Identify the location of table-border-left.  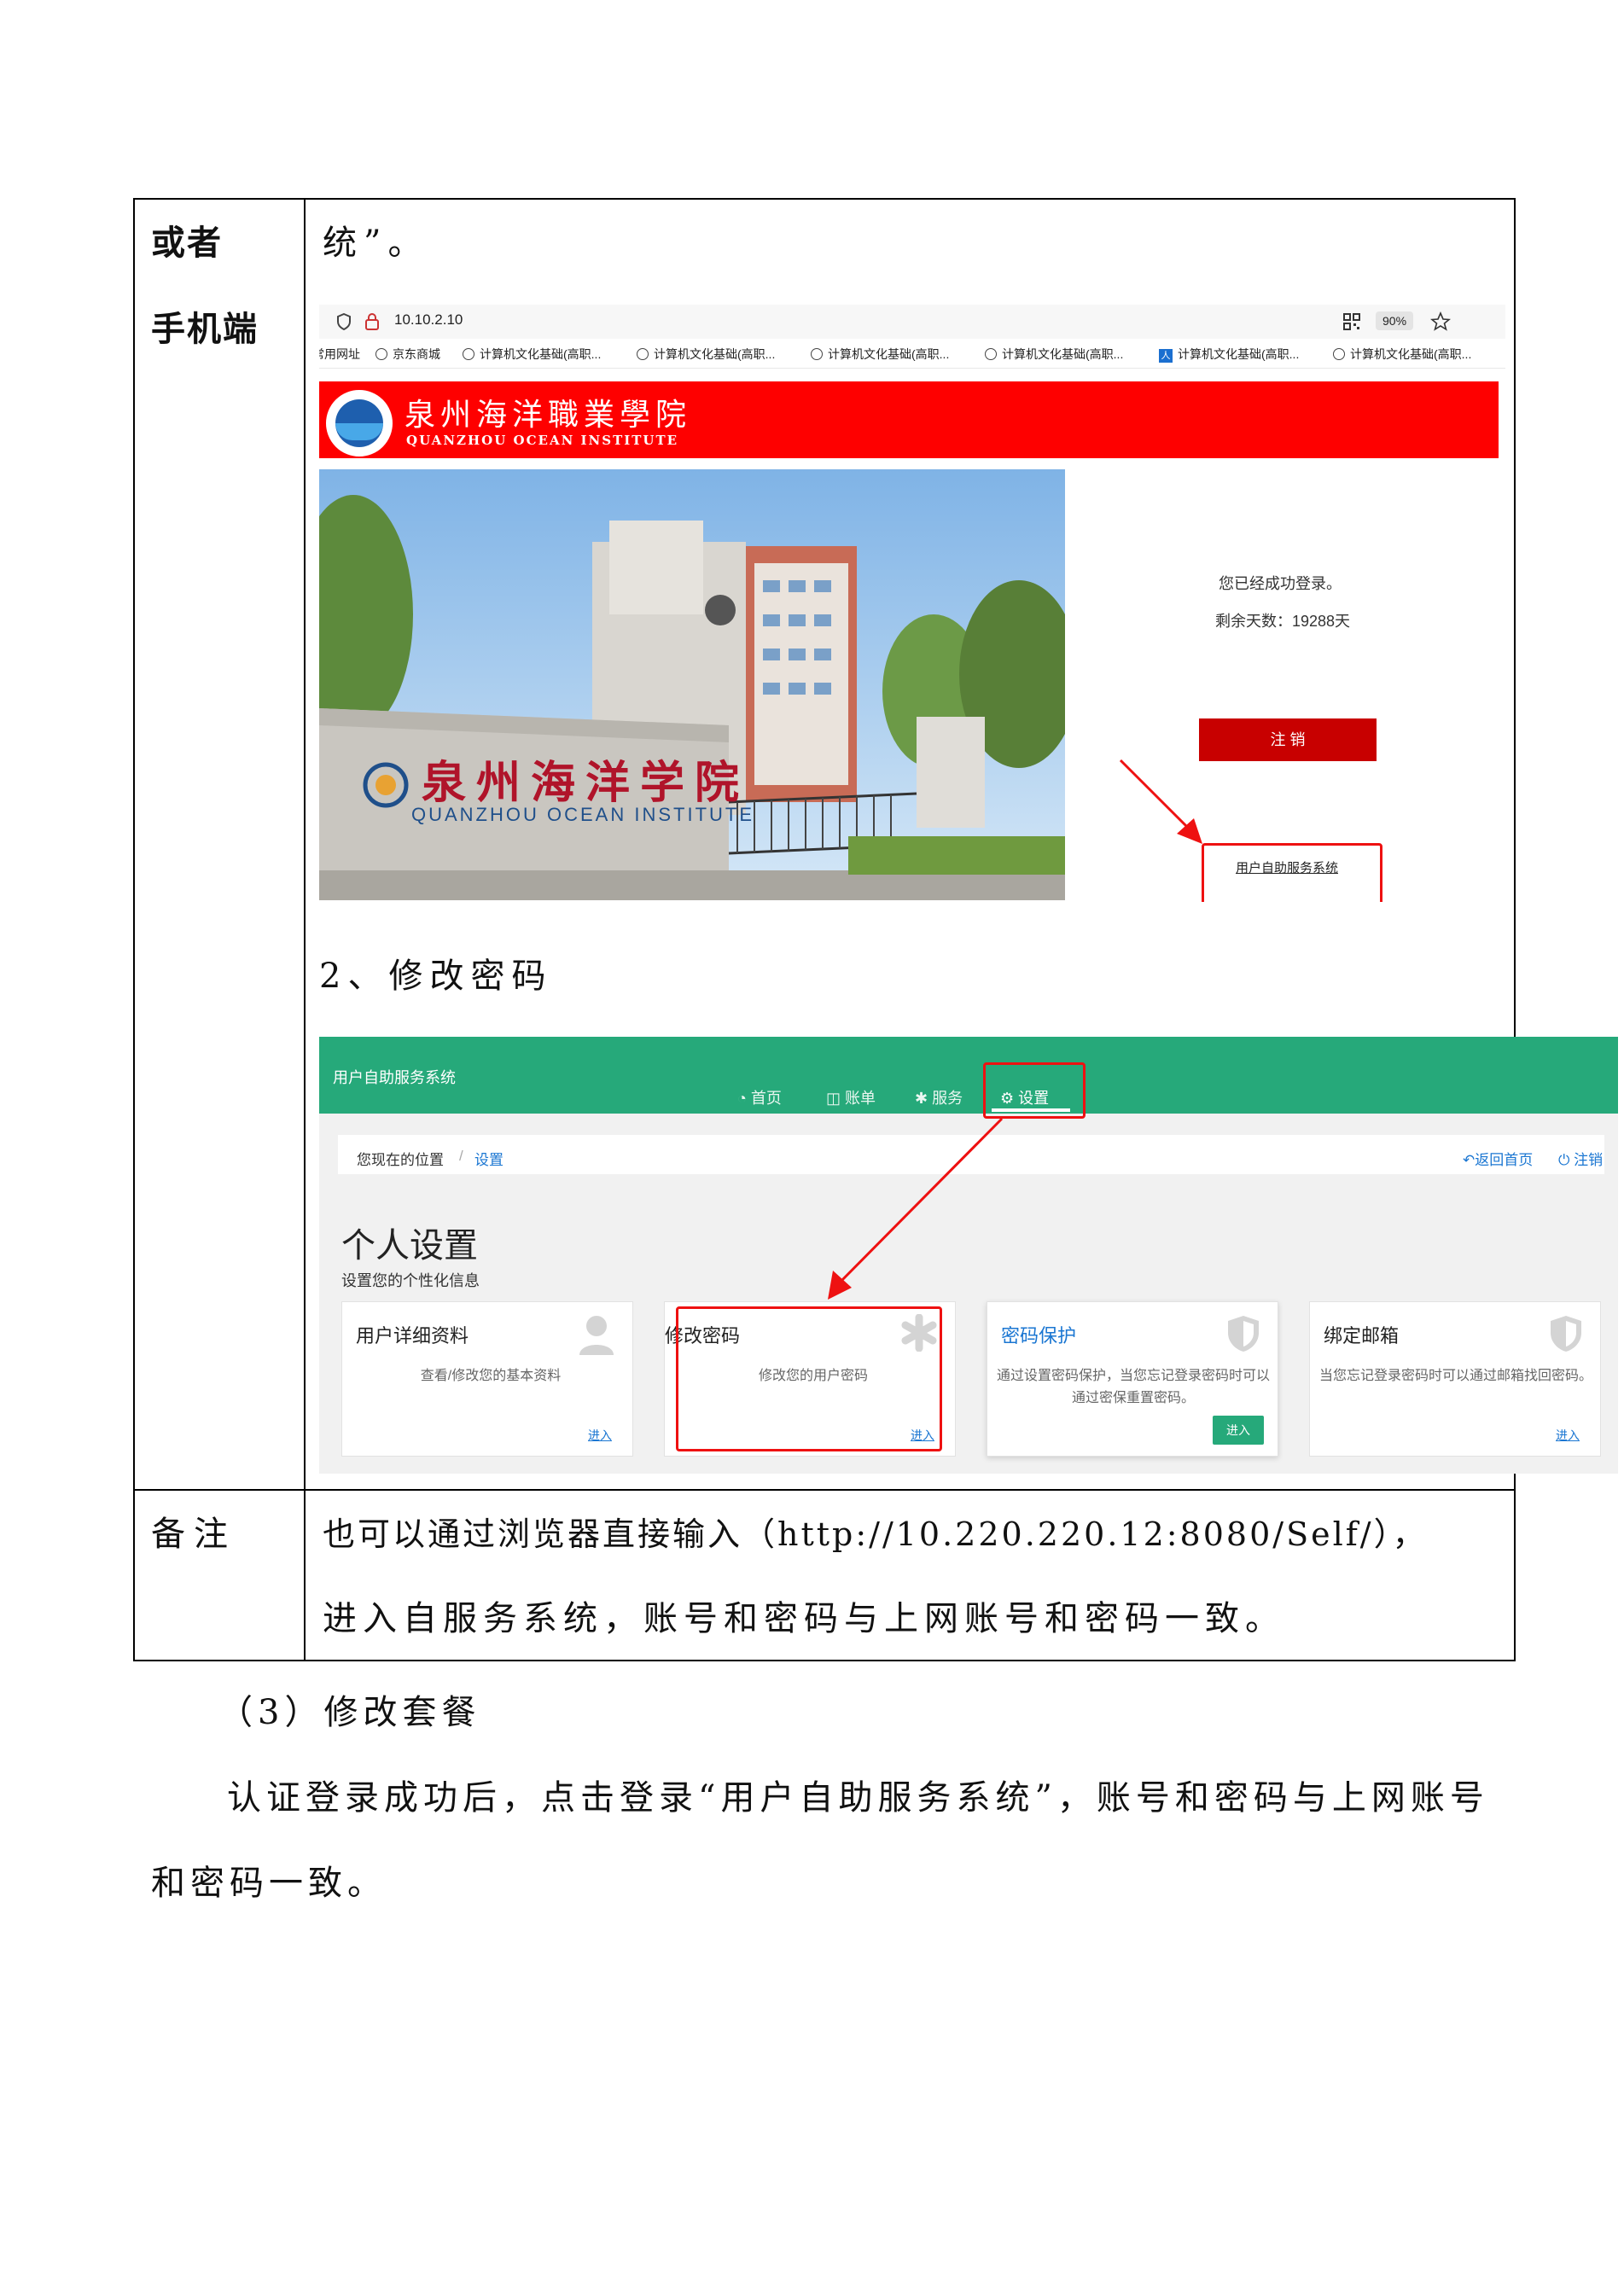
(134, 930).